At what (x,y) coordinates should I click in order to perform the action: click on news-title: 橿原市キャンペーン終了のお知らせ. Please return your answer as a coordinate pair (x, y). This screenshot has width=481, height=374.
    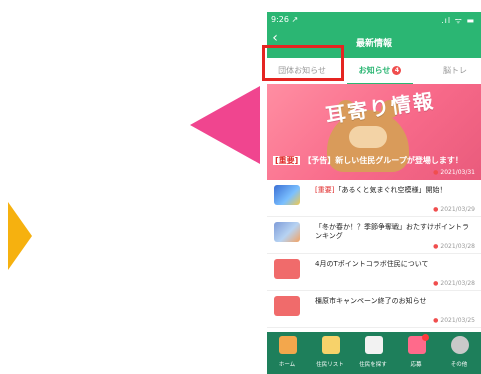
    Looking at the image, I should click on (395, 301).